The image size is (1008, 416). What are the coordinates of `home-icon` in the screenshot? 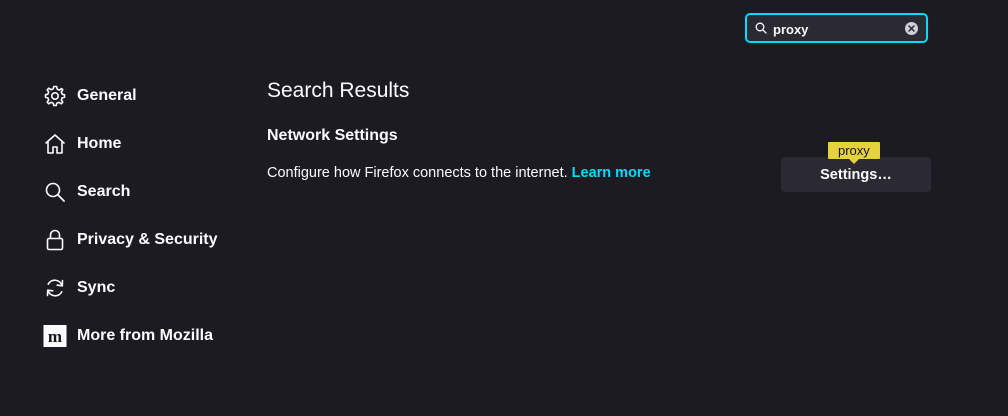 It's located at (55, 144).